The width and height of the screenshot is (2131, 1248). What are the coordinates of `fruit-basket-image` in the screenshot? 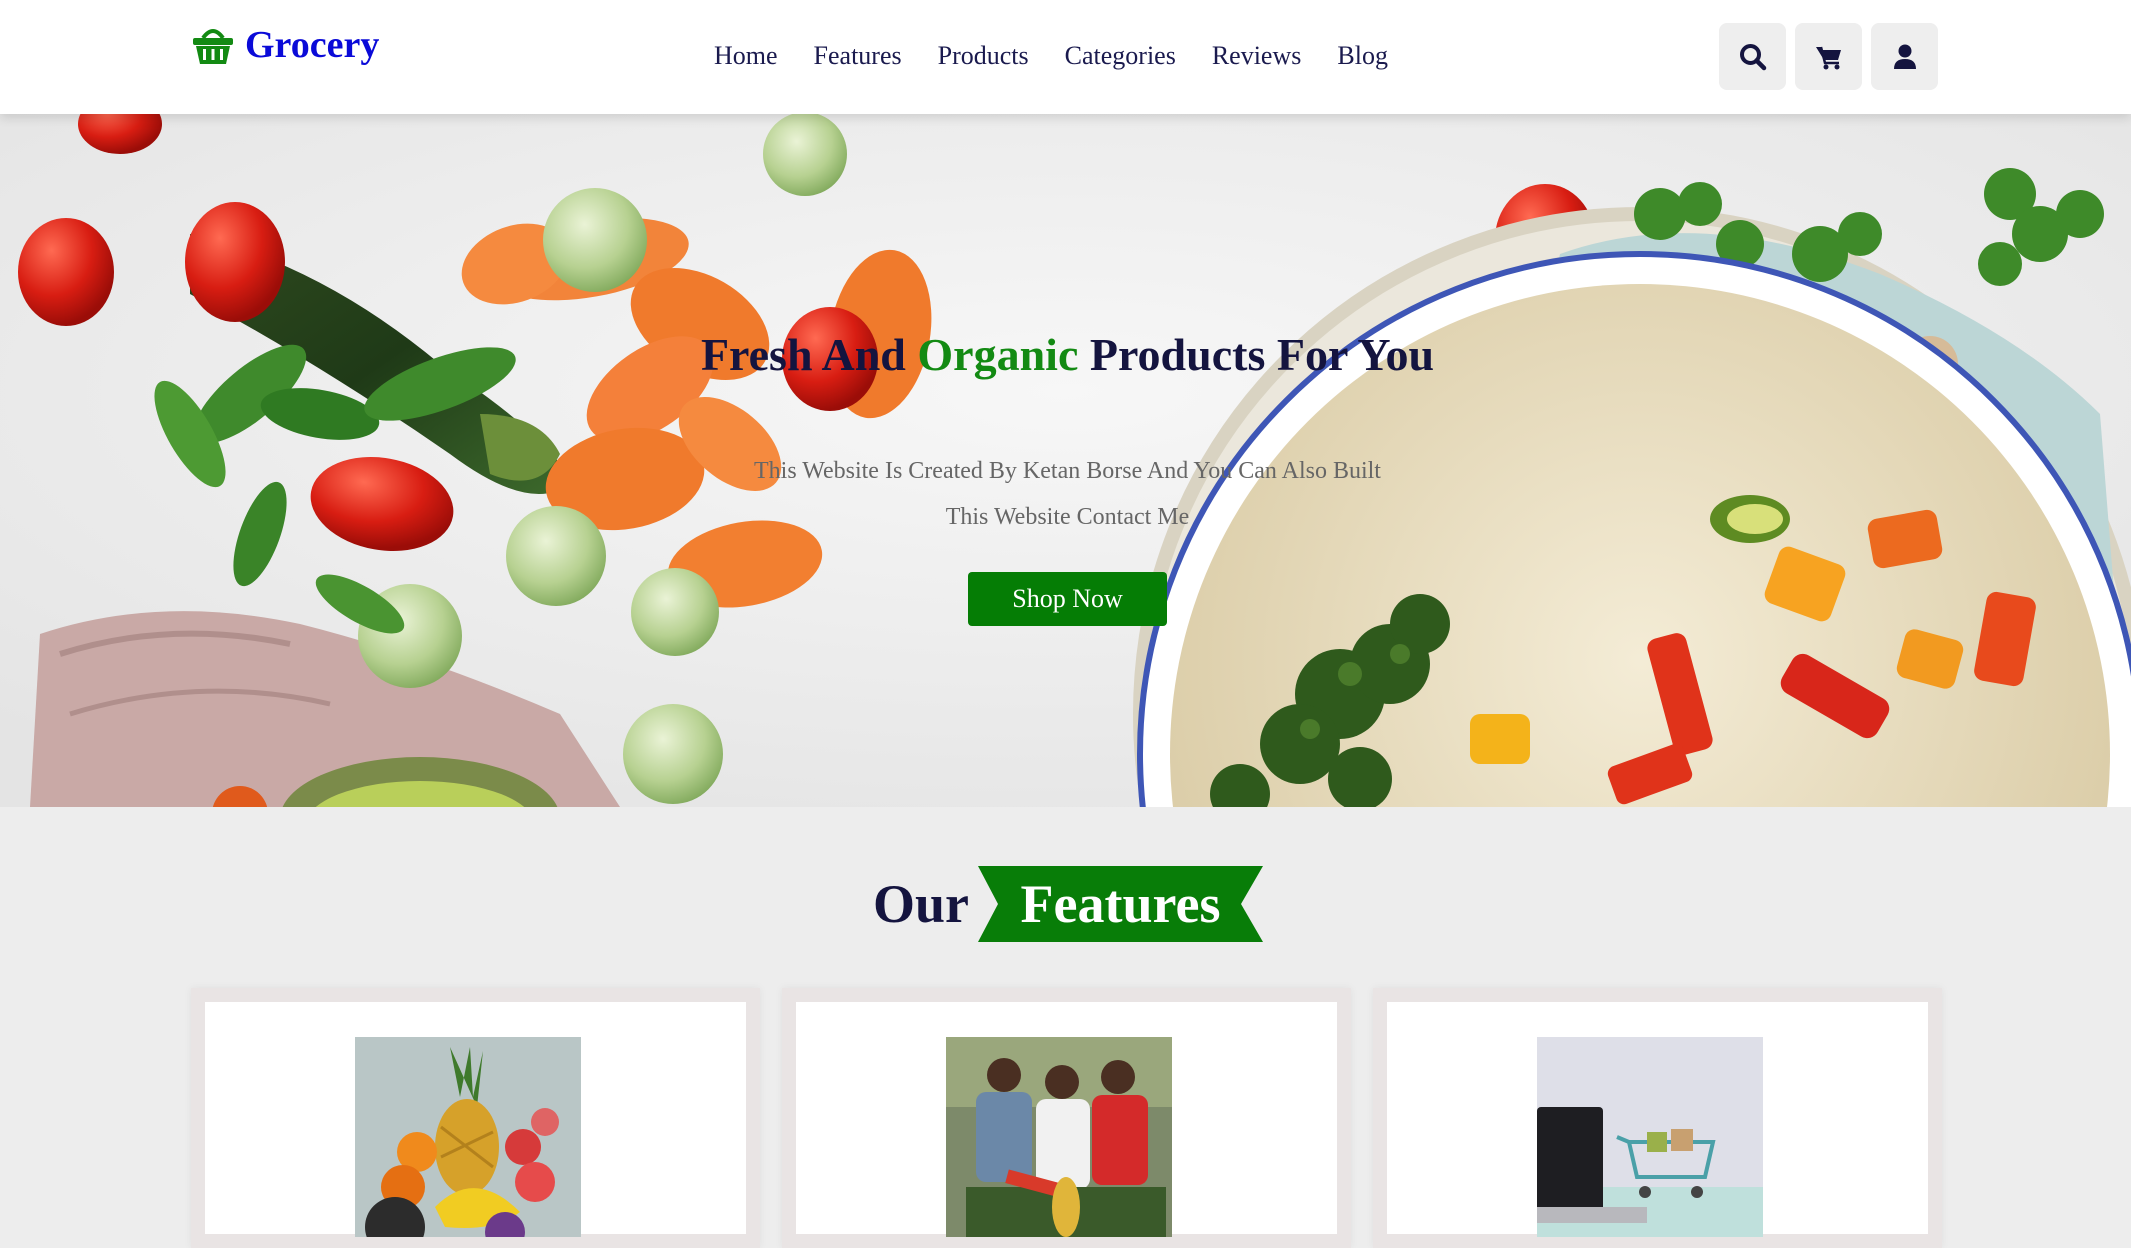 It's located at (468, 1137).